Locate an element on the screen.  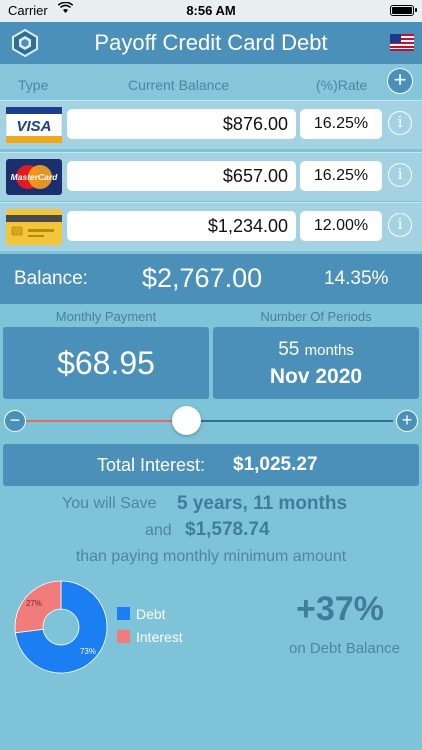
card-balance-input: $657.00 is located at coordinates (181, 176).